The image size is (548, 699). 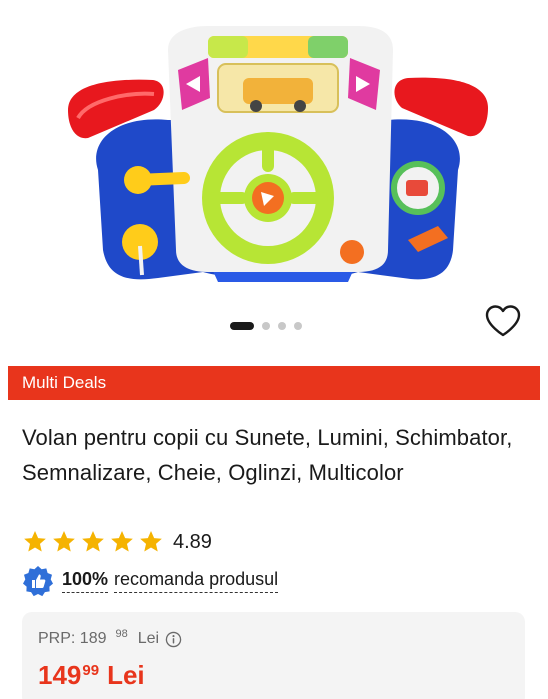 I want to click on prp-decimals: 98, so click(x=121, y=634).